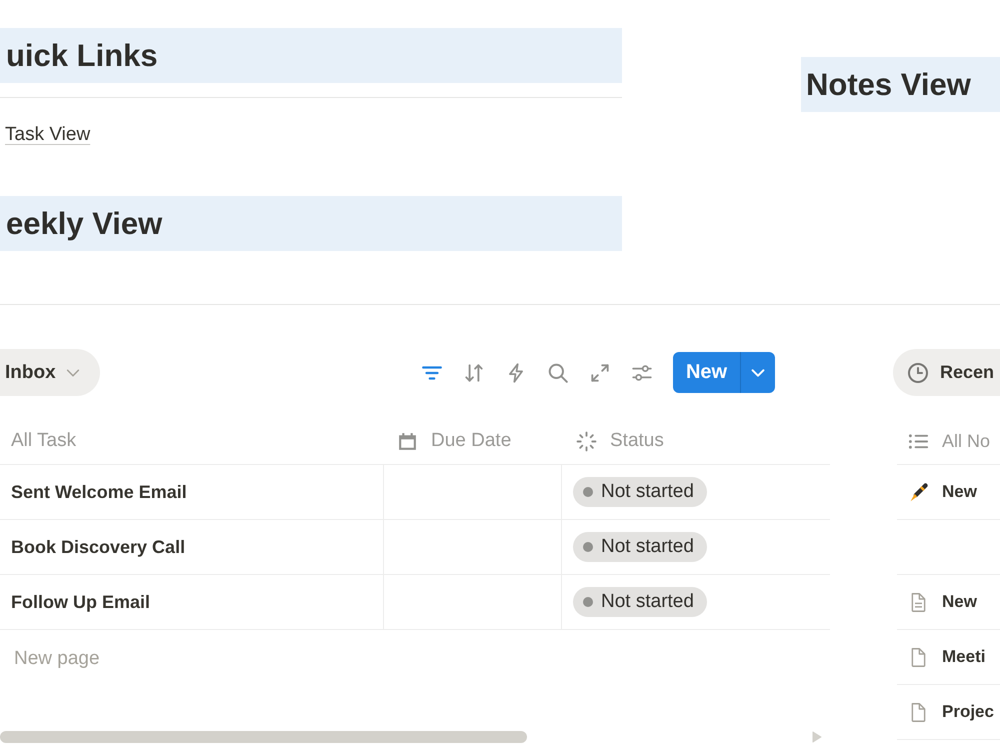  I want to click on spinner-icon, so click(586, 441).